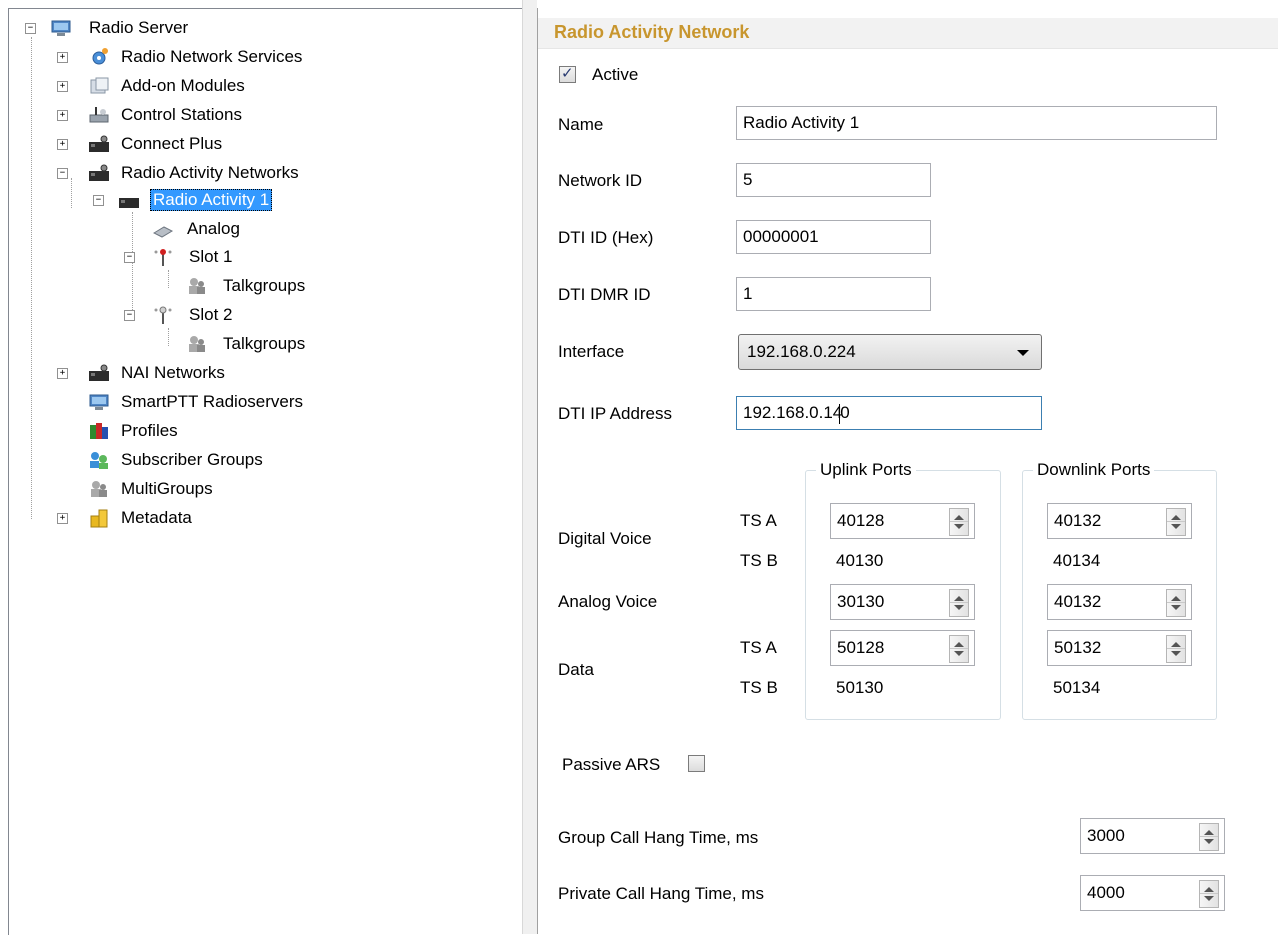  I want to click on tree-item-radio-activity-networks: − Radio Activity Networks, so click(202, 173).